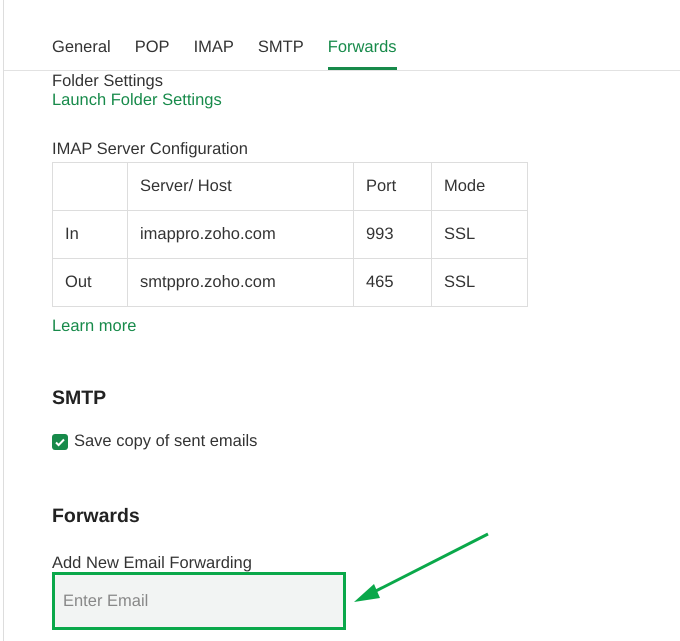 The height and width of the screenshot is (641, 680). I want to click on column-header: Port, so click(393, 186).